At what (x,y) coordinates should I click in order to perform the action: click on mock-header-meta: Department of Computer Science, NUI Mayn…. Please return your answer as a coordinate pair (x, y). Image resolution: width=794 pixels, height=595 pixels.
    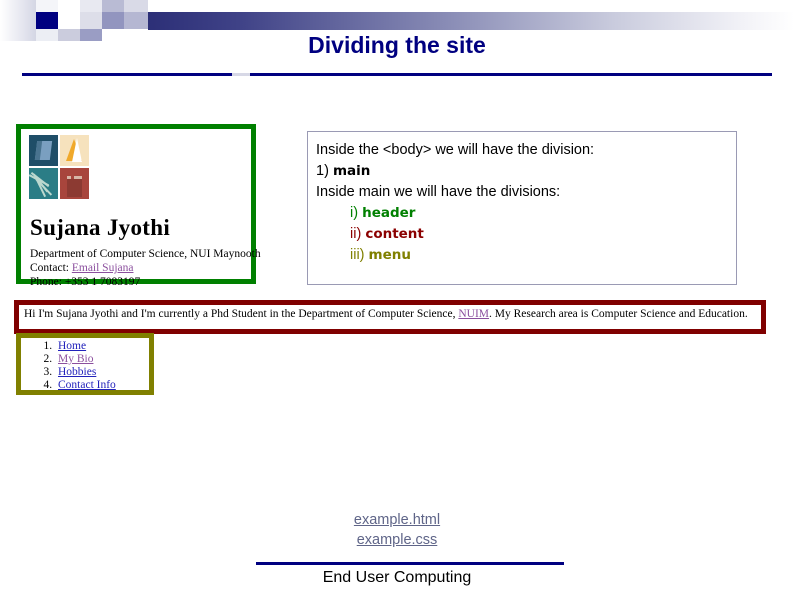
    Looking at the image, I should click on (145, 268).